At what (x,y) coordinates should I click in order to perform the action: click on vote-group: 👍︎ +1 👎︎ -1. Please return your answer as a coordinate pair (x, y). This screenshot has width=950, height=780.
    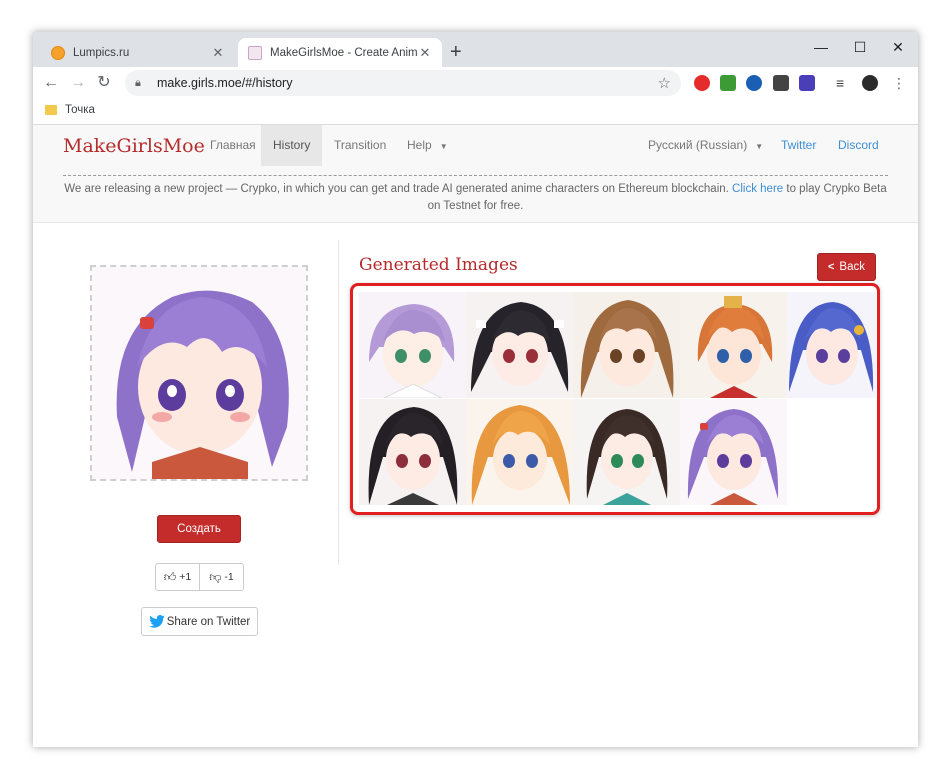
    Looking at the image, I should click on (199, 577).